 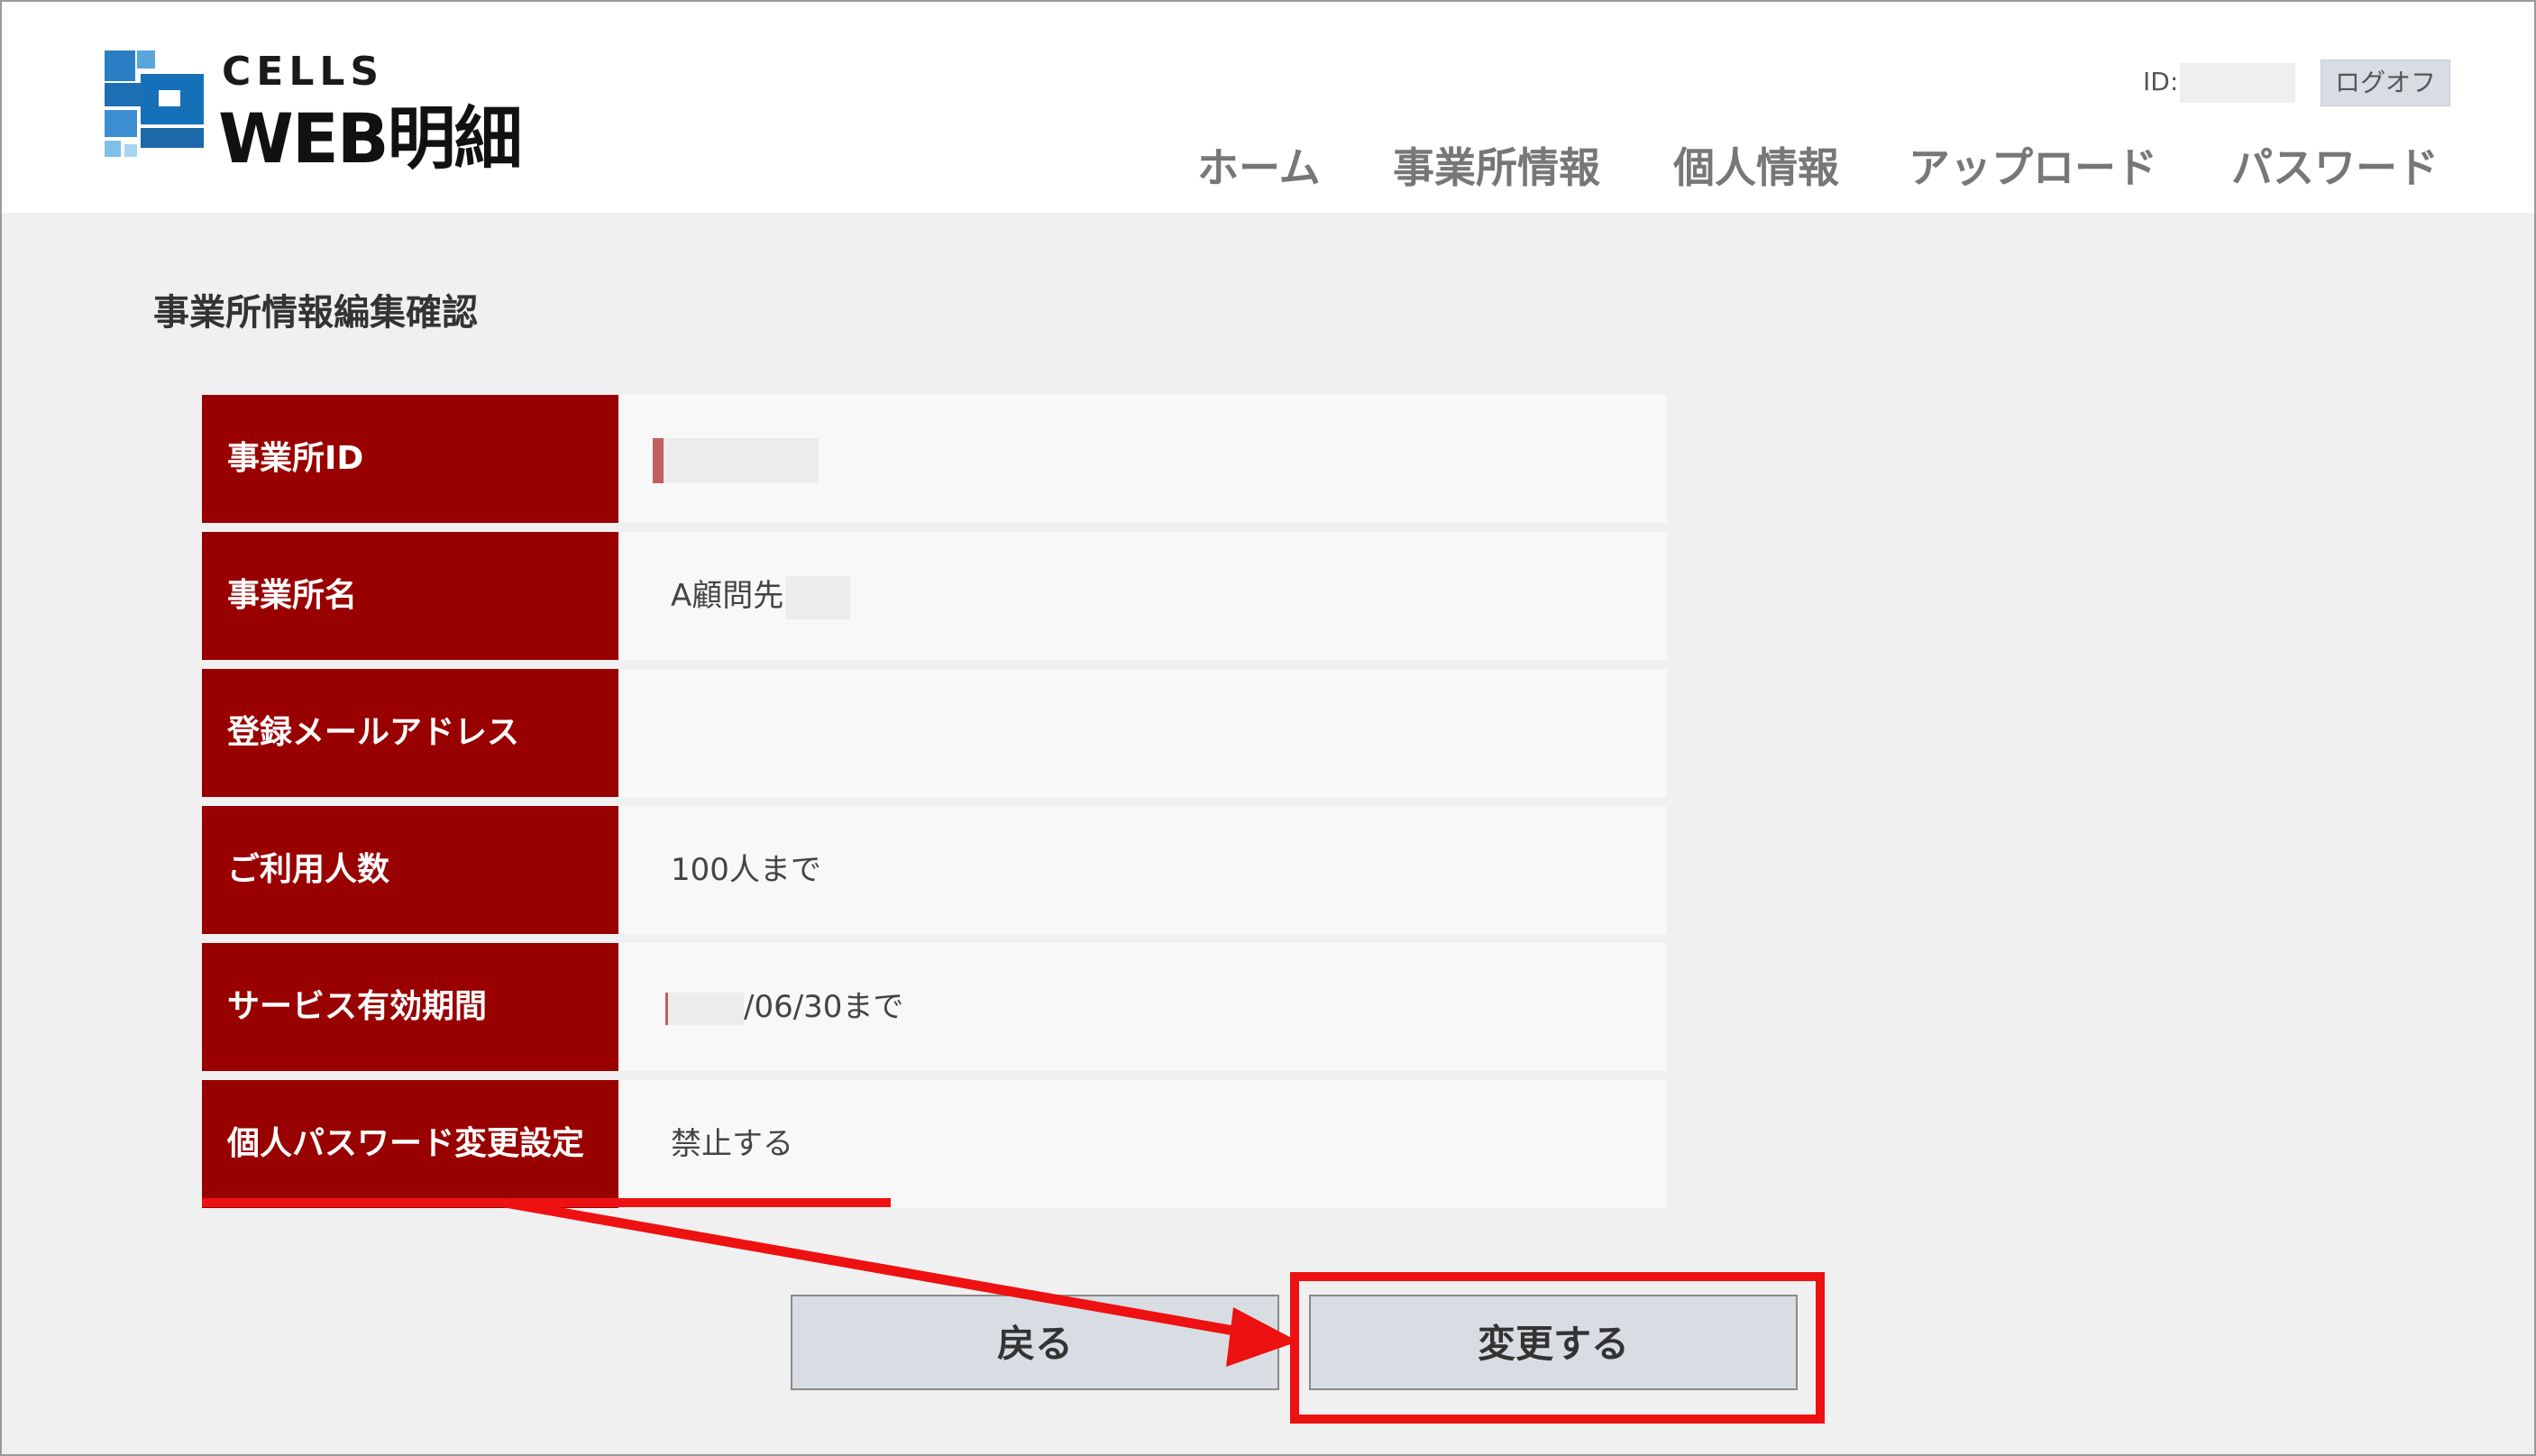 I want to click on row-service-period: サービス有効期間 /06/30まで, so click(x=935, y=1007).